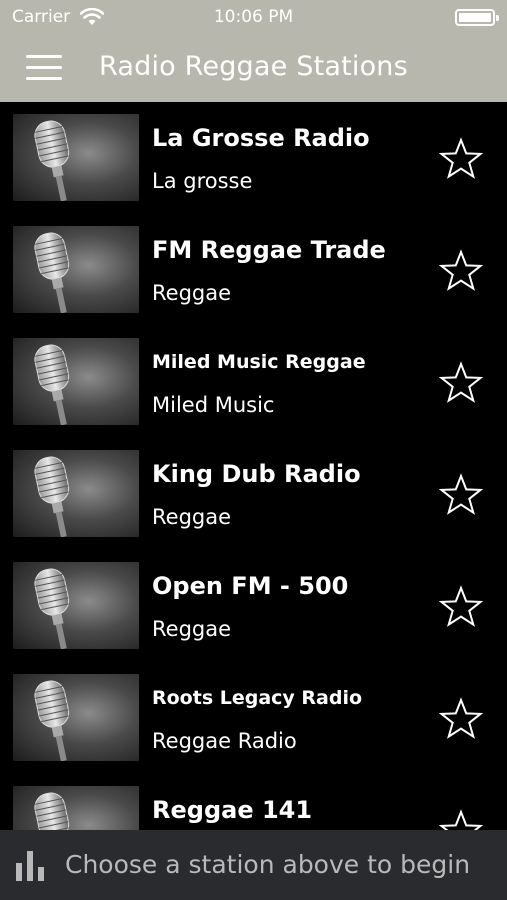 Image resolution: width=507 pixels, height=900 pixels. What do you see at coordinates (269, 250) in the screenshot?
I see `station-name: FM Reggae Trade` at bounding box center [269, 250].